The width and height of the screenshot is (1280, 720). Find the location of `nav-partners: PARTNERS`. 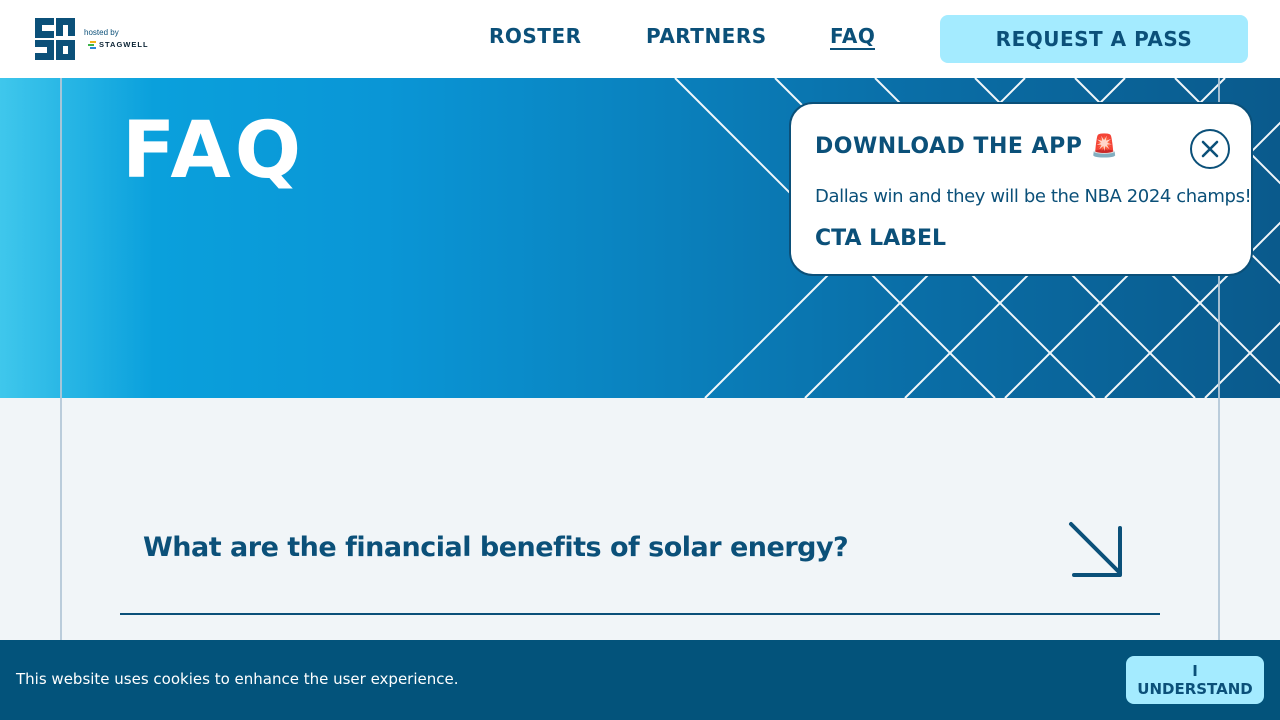

nav-partners: PARTNERS is located at coordinates (706, 36).